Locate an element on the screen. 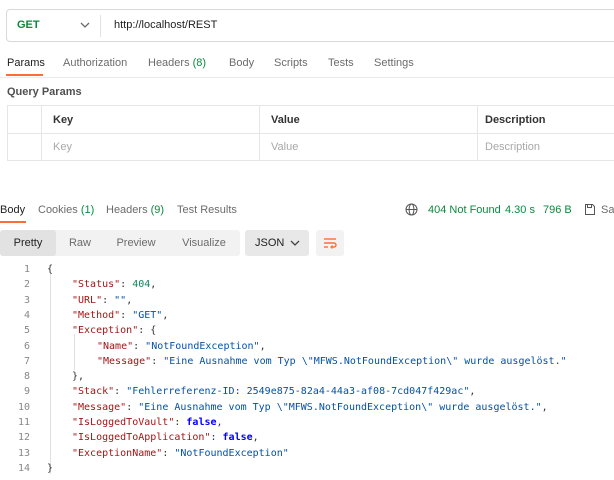 The image size is (614, 480). code-content: } is located at coordinates (50, 468).